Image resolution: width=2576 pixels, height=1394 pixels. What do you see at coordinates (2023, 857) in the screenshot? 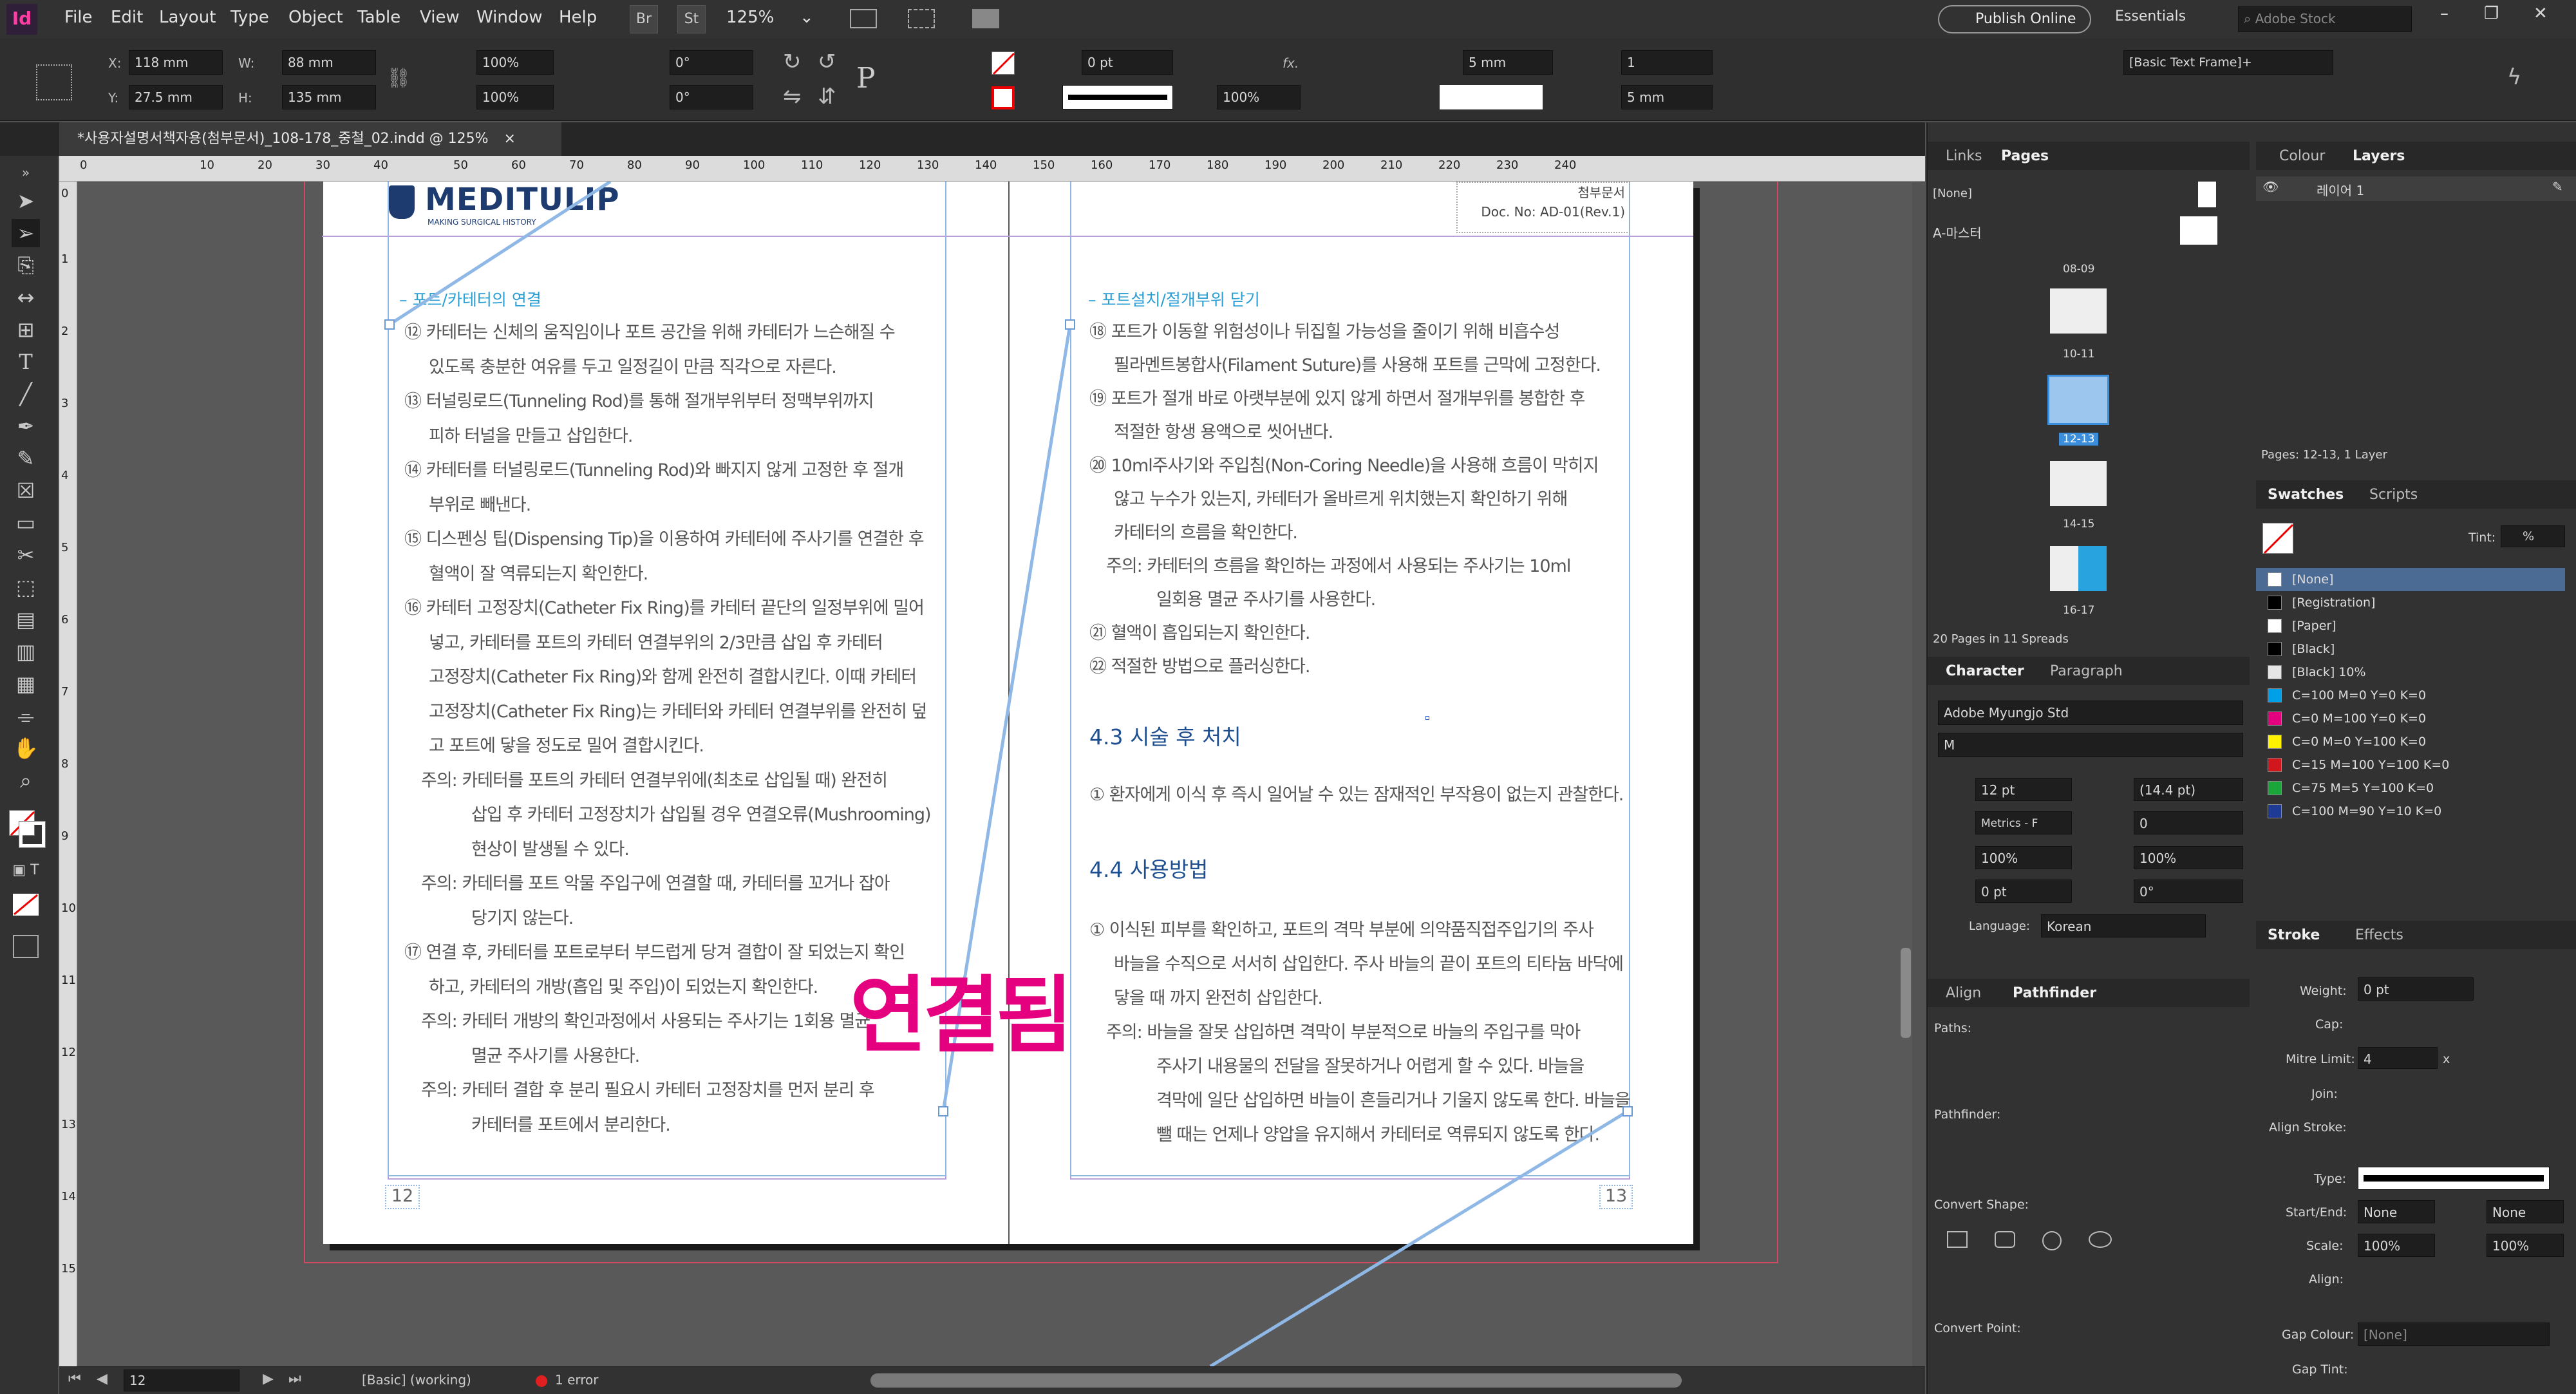
I see `vertical-scale-field: 100%` at bounding box center [2023, 857].